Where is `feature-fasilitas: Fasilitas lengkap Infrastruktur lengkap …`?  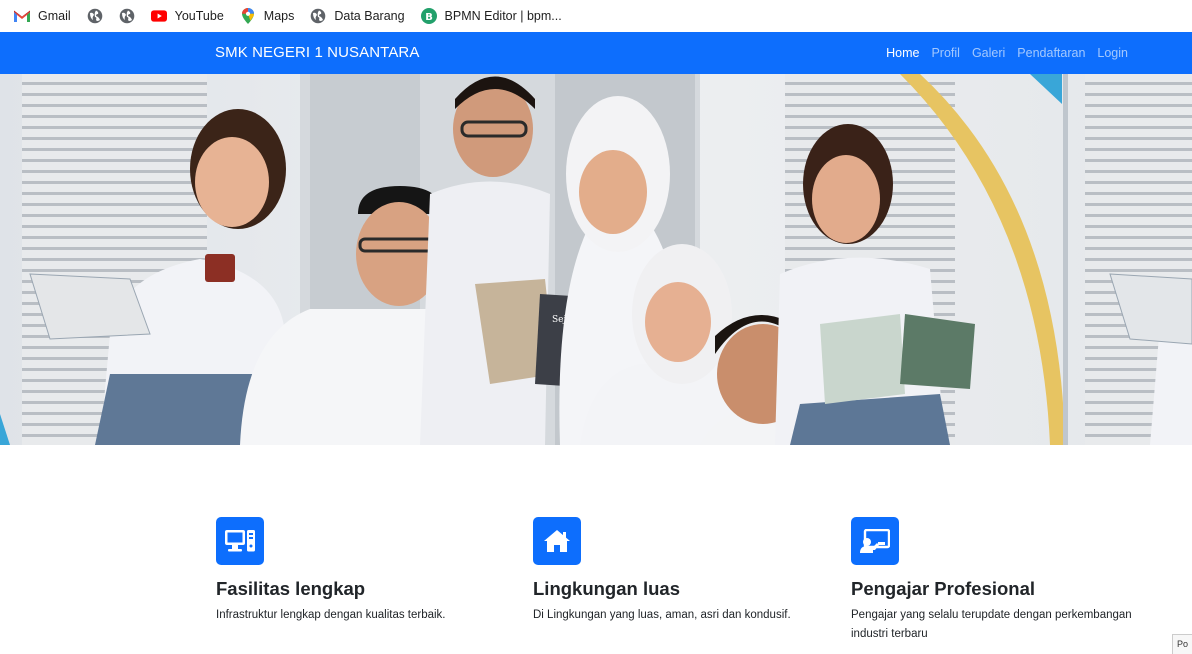 feature-fasilitas: Fasilitas lengkap Infrastruktur lengkap … is located at coordinates (366, 571).